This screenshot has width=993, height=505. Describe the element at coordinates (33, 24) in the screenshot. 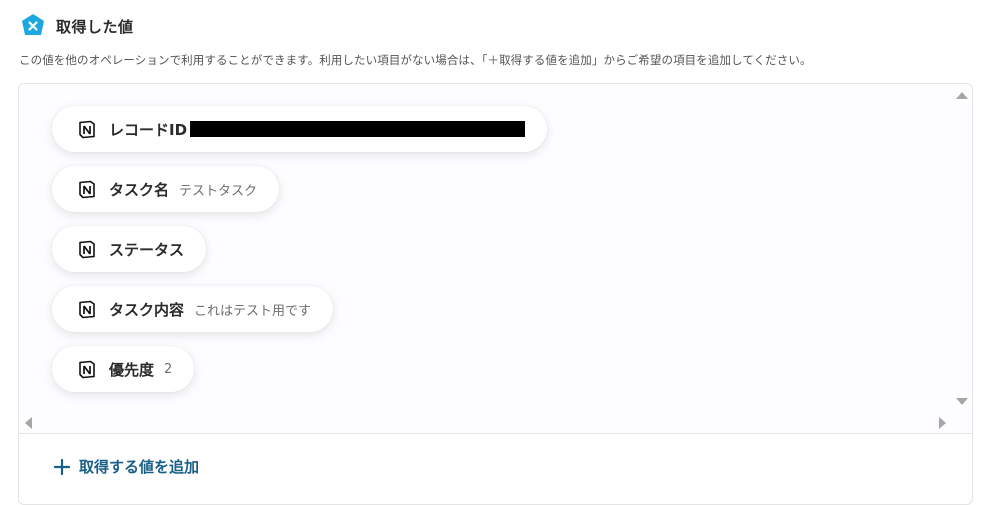

I see `close-badge-icon` at that location.